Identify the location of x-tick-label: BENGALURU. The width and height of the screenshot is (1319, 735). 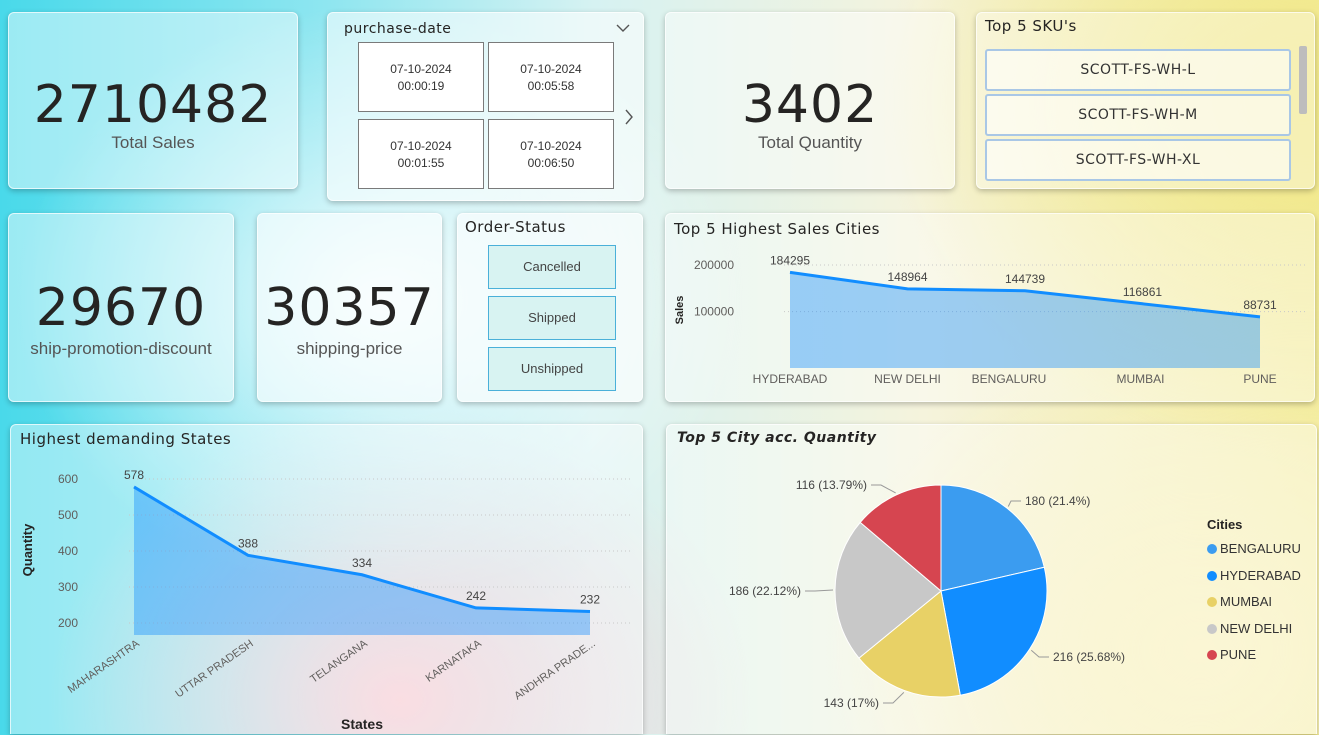
(1009, 379).